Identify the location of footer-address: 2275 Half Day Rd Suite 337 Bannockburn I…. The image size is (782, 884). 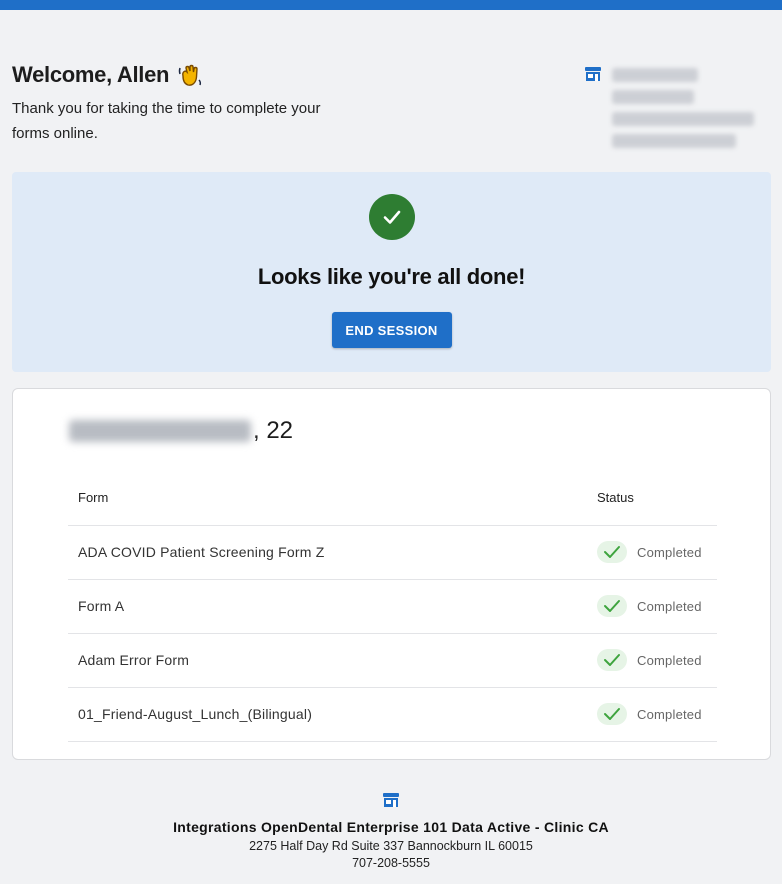
(391, 846).